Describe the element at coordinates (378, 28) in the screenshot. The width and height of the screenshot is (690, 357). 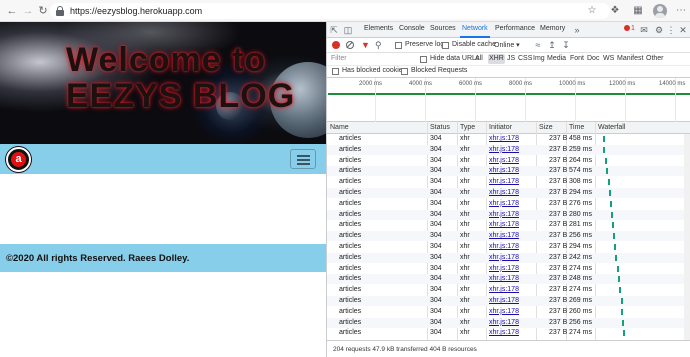
I see `tab-elements: Elements` at that location.